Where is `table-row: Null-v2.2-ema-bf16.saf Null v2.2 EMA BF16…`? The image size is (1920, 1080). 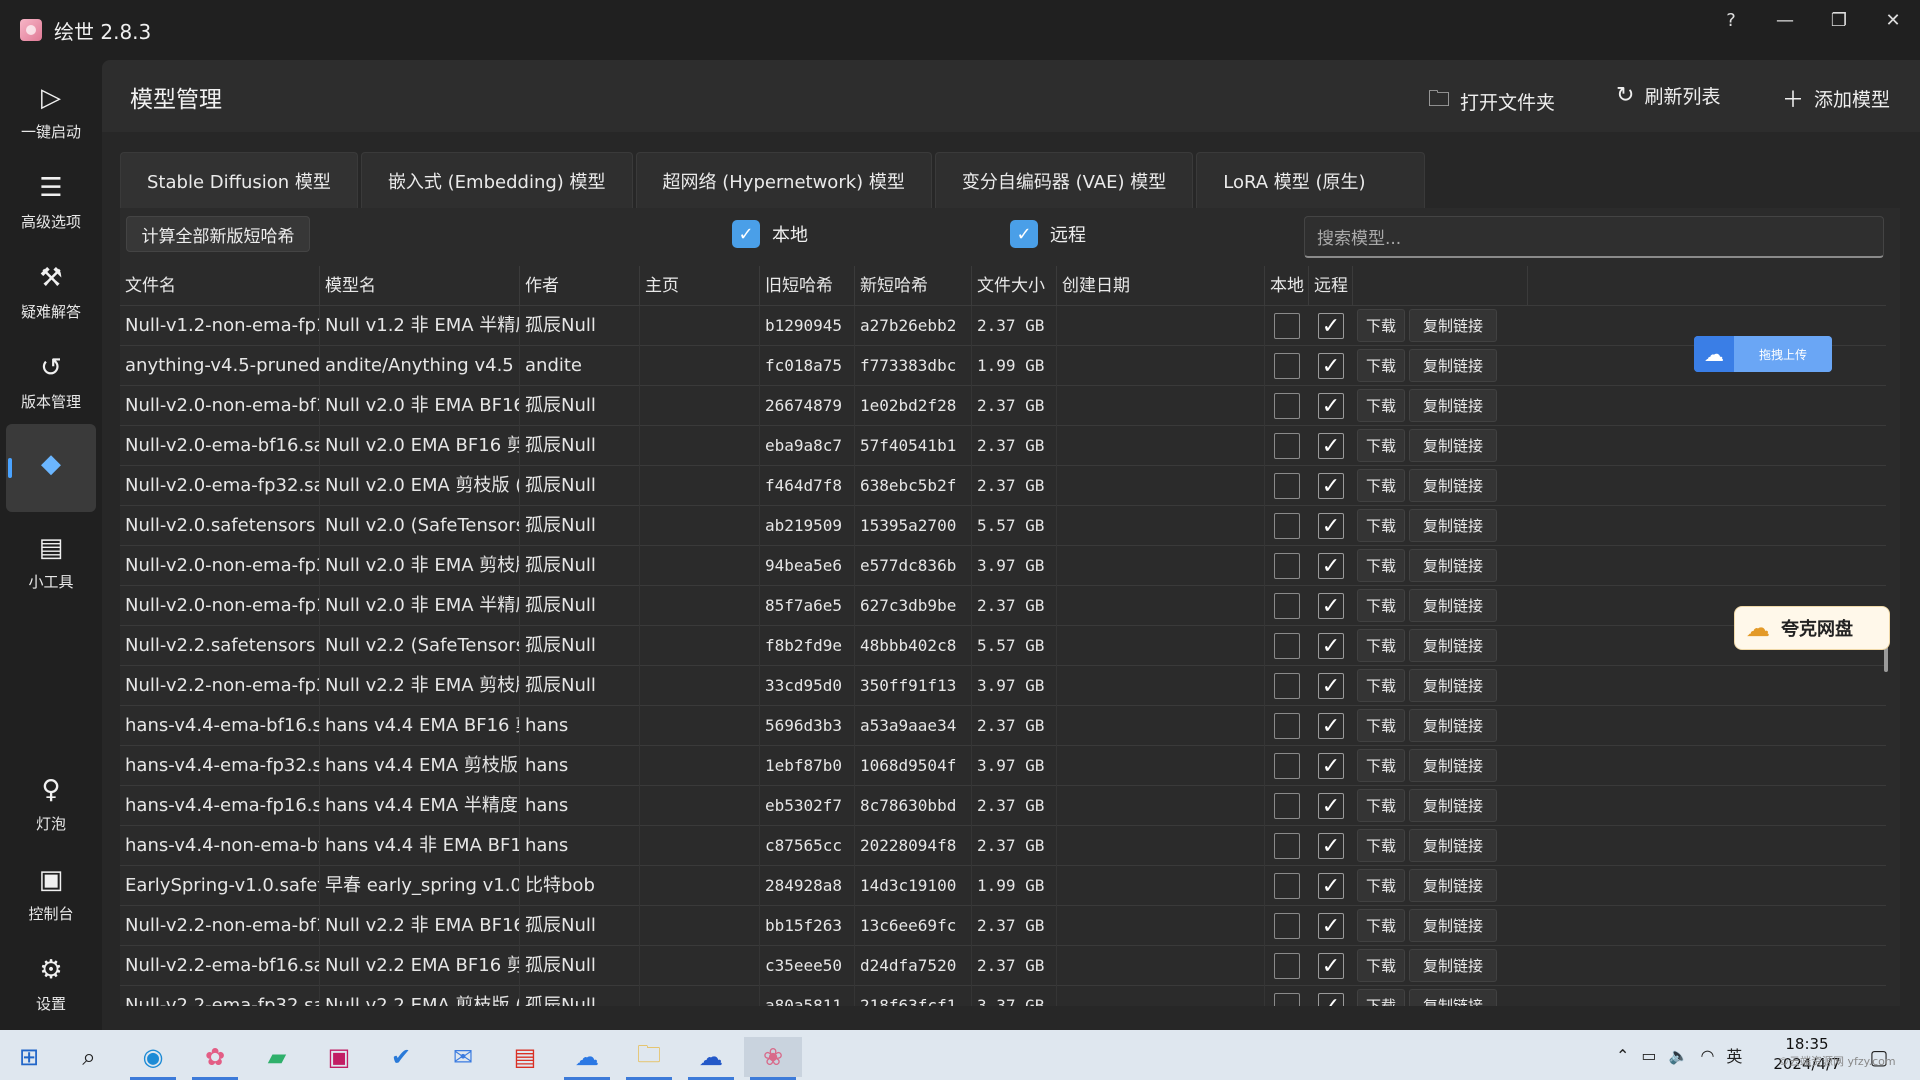 table-row: Null-v2.2-ema-bf16.saf Null v2.2 EMA BF16… is located at coordinates (1003, 966).